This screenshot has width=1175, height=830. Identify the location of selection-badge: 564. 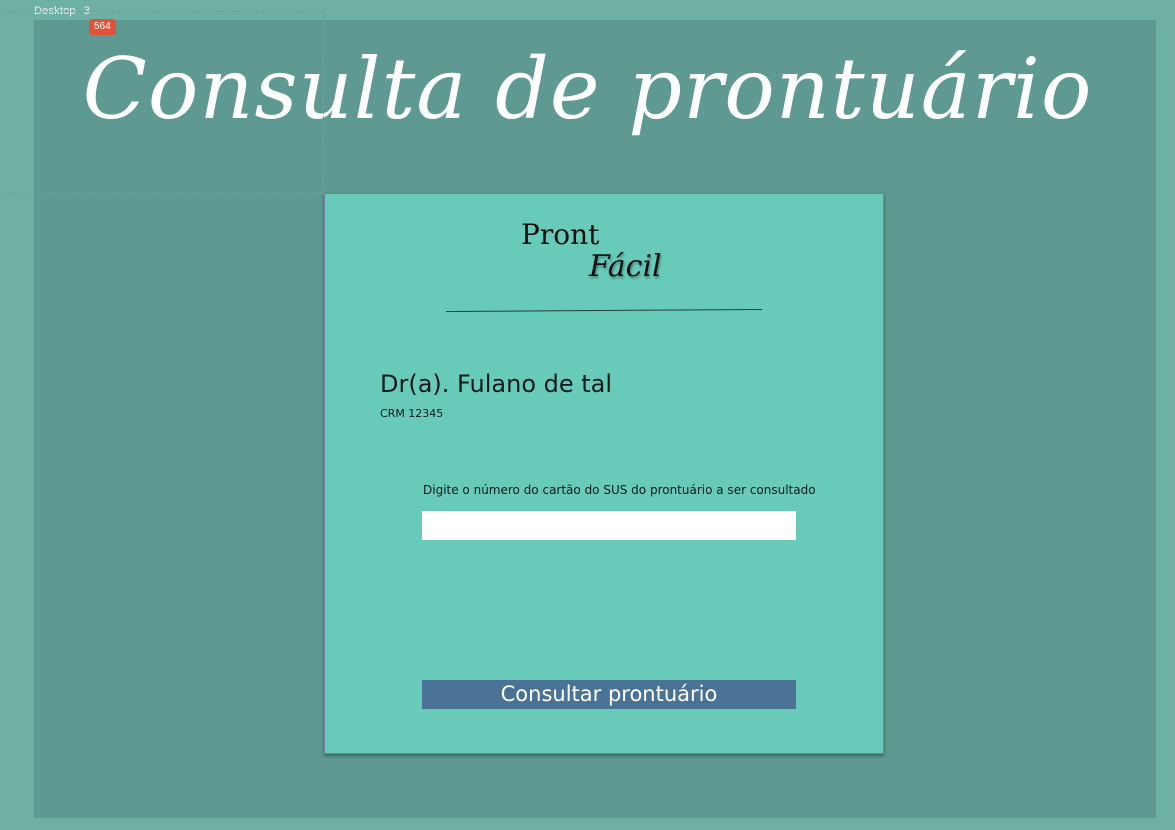
(102, 27).